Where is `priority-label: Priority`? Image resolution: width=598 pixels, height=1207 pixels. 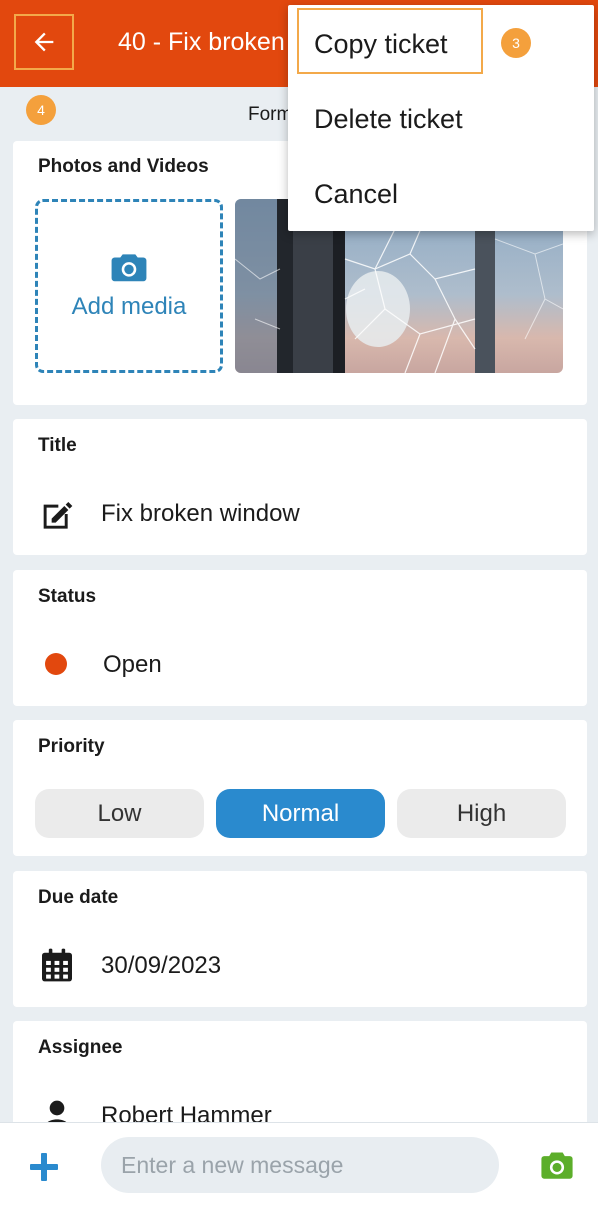 priority-label: Priority is located at coordinates (71, 746).